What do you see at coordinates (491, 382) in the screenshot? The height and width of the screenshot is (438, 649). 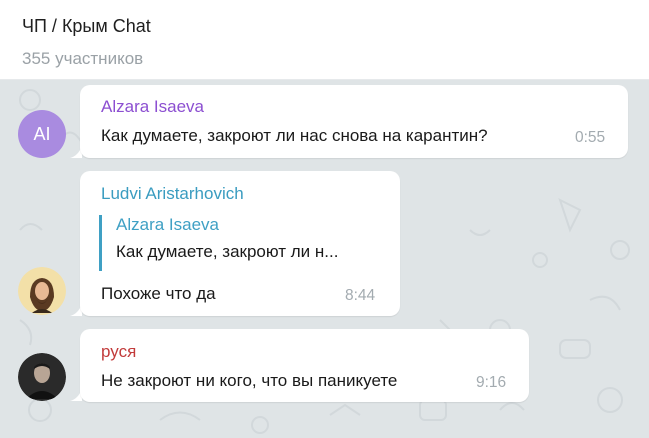 I see `message-time: 9:16` at bounding box center [491, 382].